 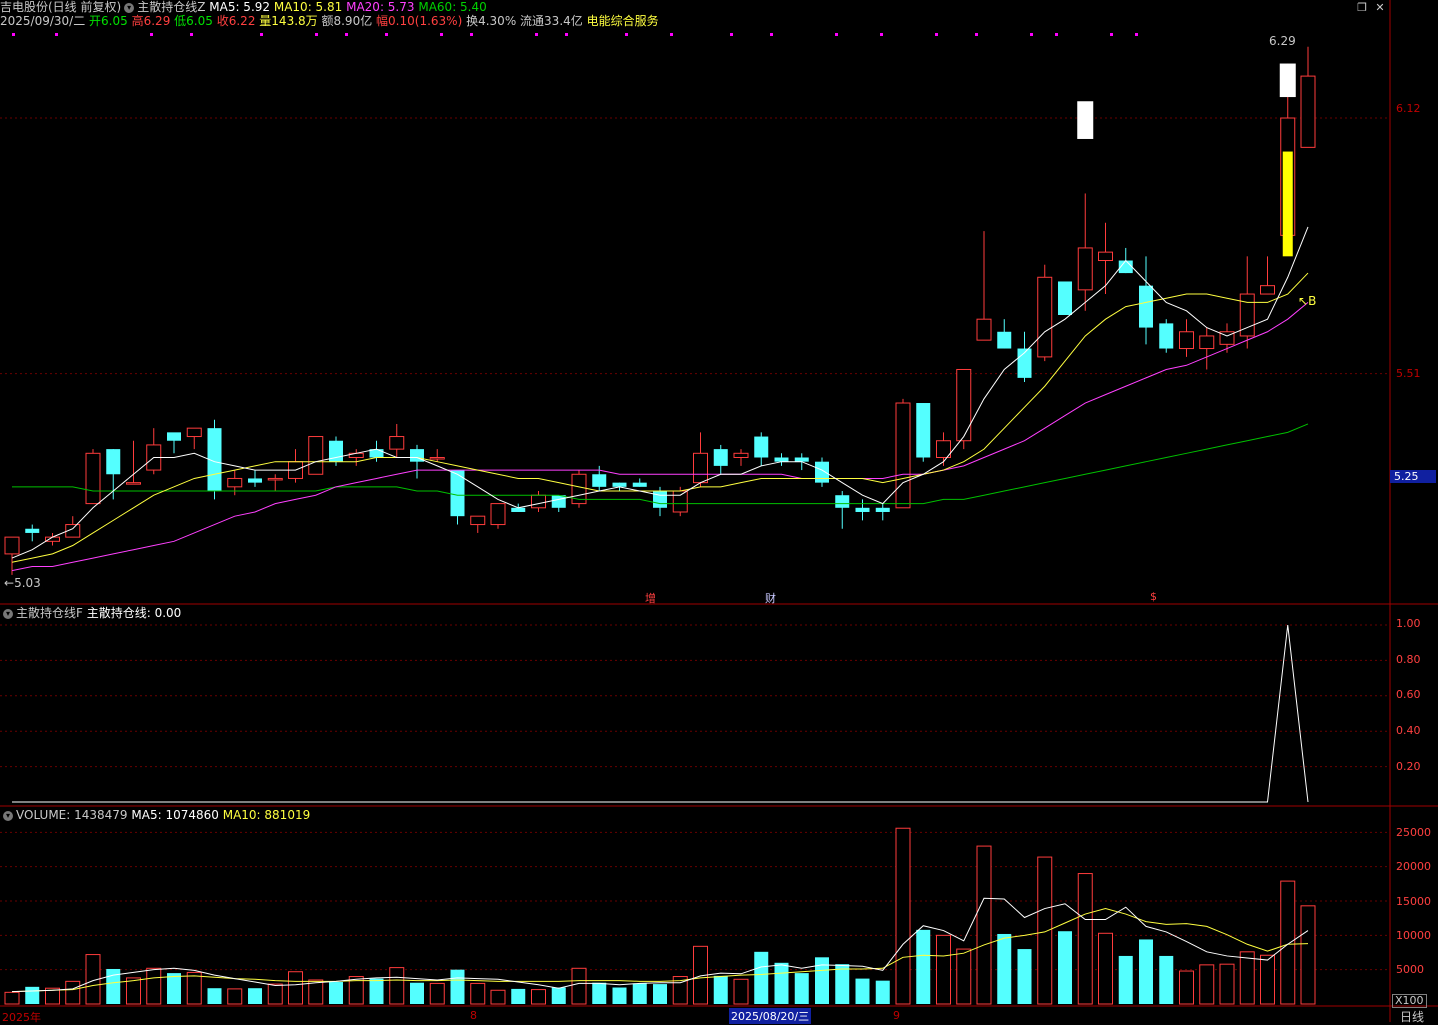 What do you see at coordinates (266, 815) in the screenshot?
I see `volume-ma10-label: MA10: 881019` at bounding box center [266, 815].